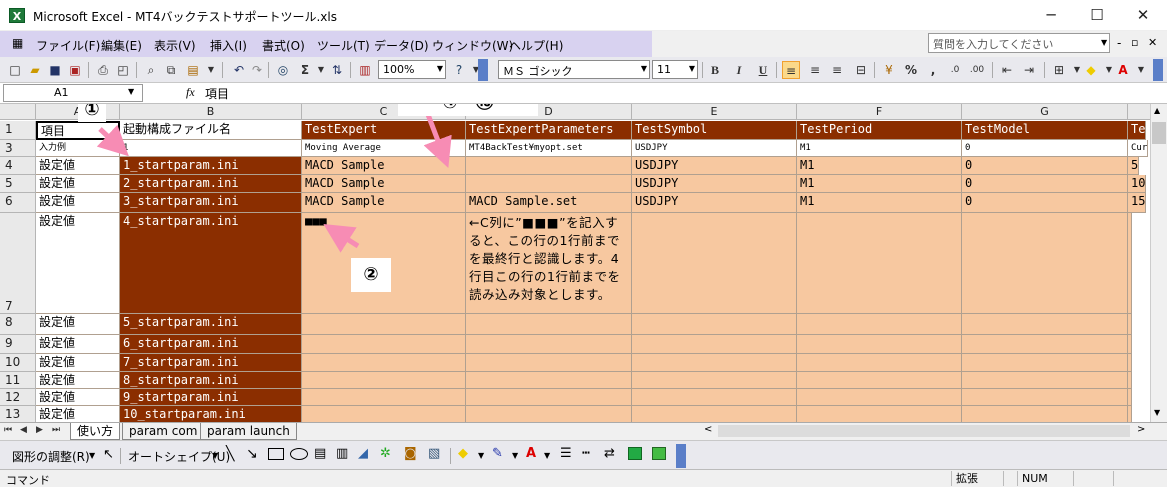 The width and height of the screenshot is (1167, 487). Describe the element at coordinates (715, 70) in the screenshot. I see `bold-button: B` at that location.